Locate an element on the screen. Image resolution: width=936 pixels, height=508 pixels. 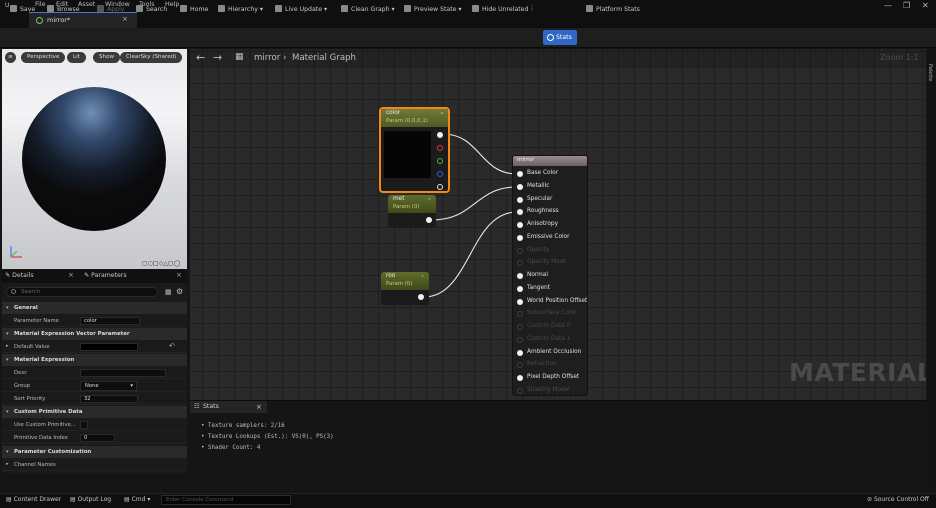
preview-state-dropdown: Preview State ▾ is located at coordinates (433, 10).